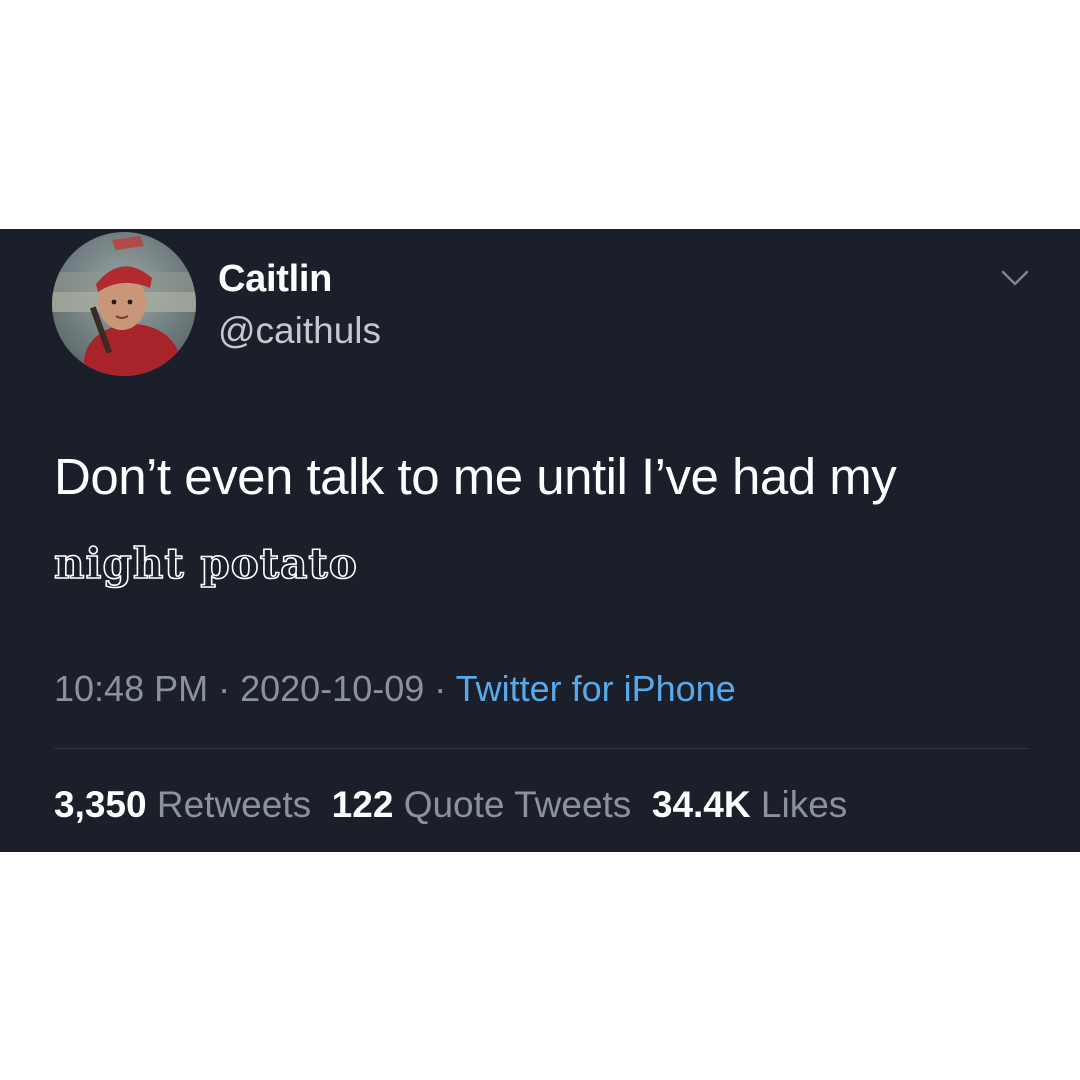  I want to click on quote-tweets-stat: 122 Quote Tweets, so click(482, 804).